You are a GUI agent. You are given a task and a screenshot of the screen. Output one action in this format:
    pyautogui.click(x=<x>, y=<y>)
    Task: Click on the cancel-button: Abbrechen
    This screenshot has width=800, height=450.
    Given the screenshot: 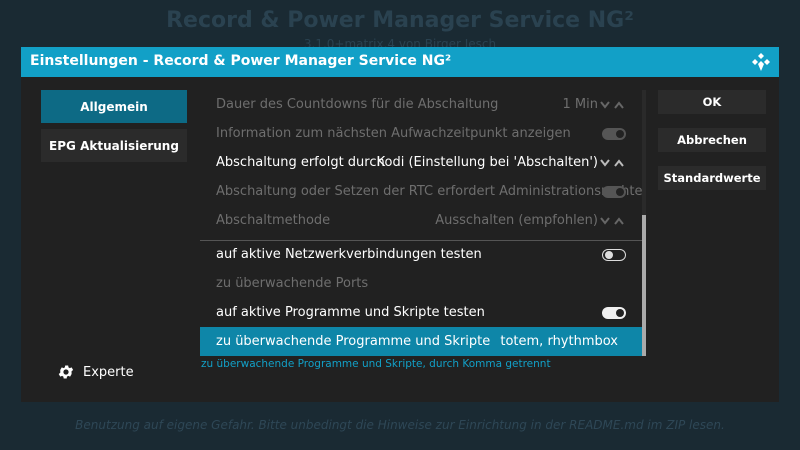 What is the action you would take?
    pyautogui.click(x=712, y=140)
    